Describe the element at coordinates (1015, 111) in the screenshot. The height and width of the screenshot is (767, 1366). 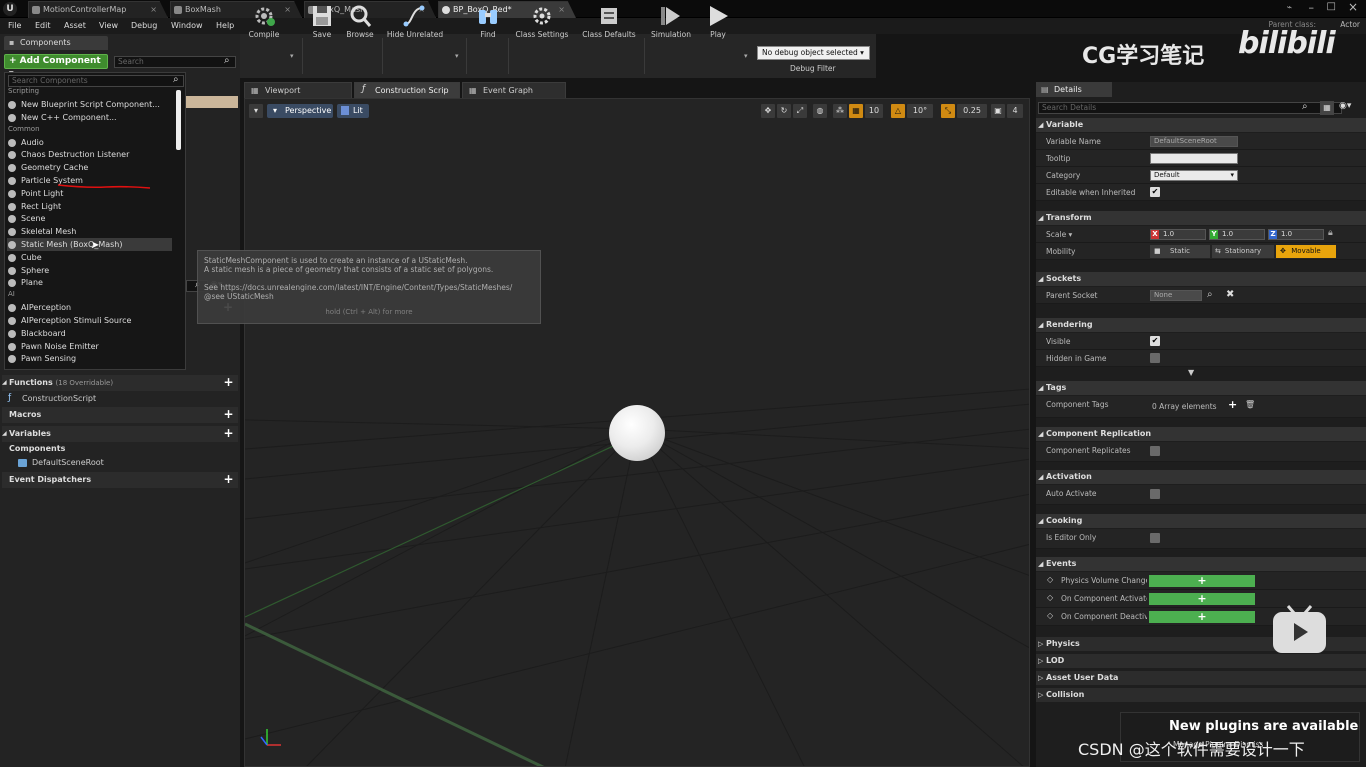
I see `camera-speed-value: 4` at that location.